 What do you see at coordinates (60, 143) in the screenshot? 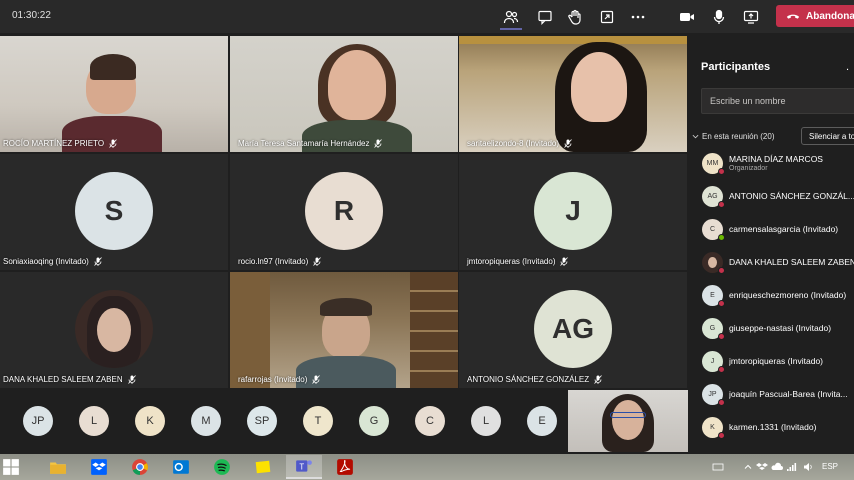
I see `tile-name-label: ROCÍO MARTÍNEZ PRIETO` at bounding box center [60, 143].